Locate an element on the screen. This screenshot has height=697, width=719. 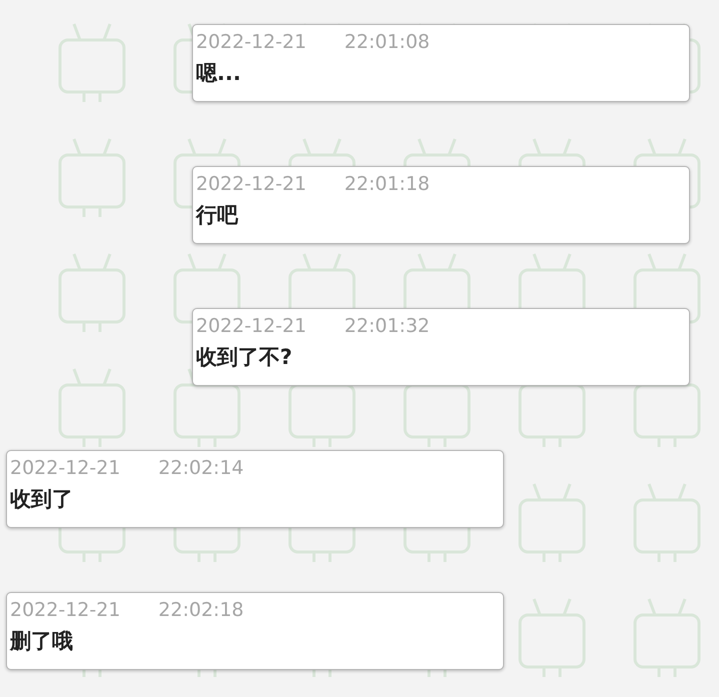
message-time: 22:01:32 is located at coordinates (387, 326).